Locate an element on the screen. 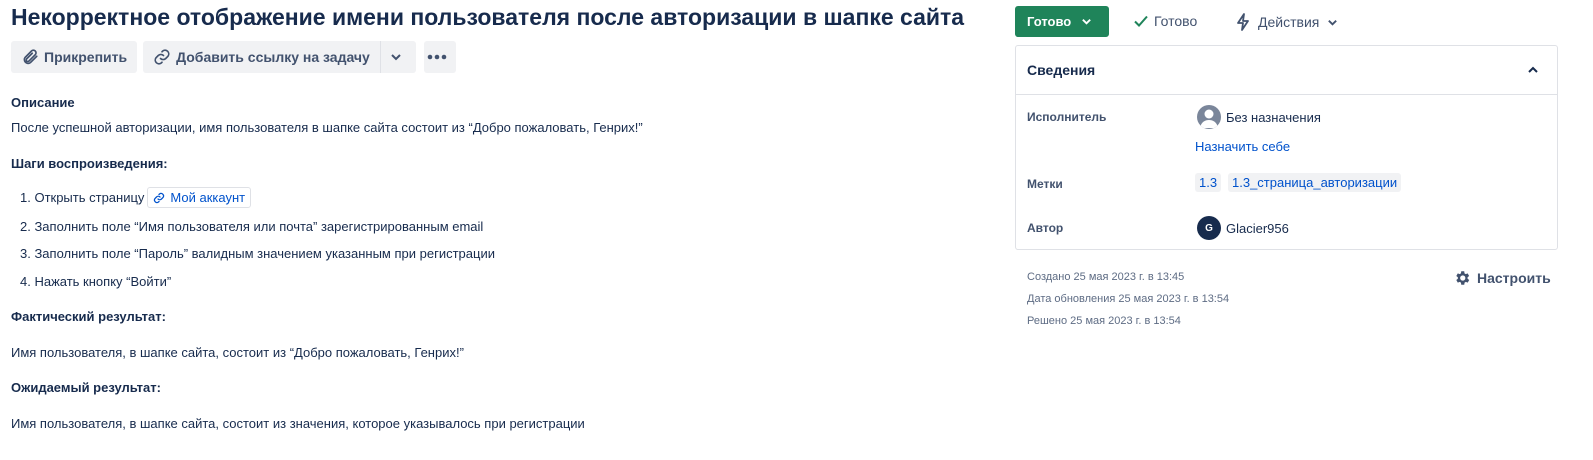 This screenshot has width=1593, height=460. more-icon is located at coordinates (437, 57).